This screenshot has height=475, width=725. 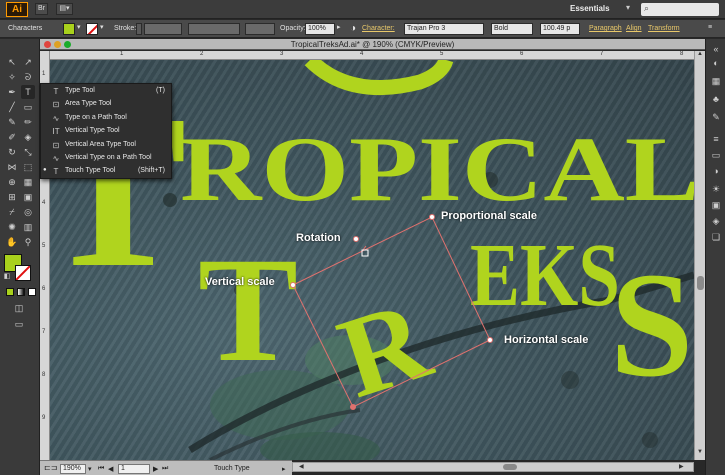 What do you see at coordinates (12, 242) in the screenshot?
I see `hand-tool-icon: ✋` at bounding box center [12, 242].